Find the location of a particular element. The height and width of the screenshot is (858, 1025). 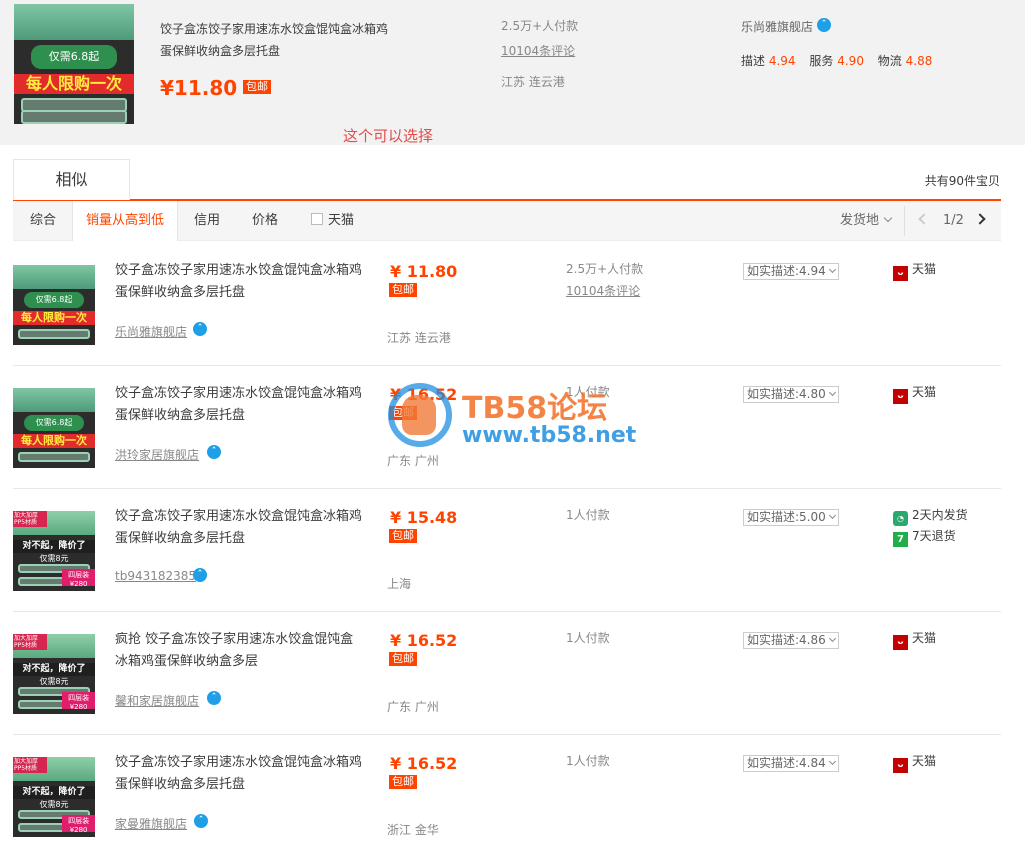

description-score-dropdown: 如实描述:4.84 is located at coordinates (791, 763).